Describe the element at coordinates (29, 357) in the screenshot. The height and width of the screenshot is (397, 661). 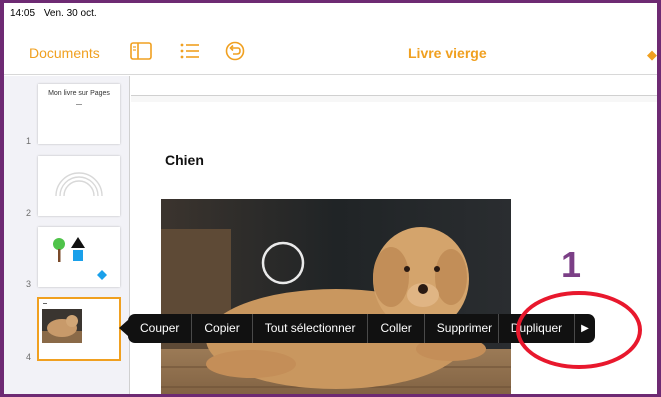
I see `page-number-4: 4` at that location.